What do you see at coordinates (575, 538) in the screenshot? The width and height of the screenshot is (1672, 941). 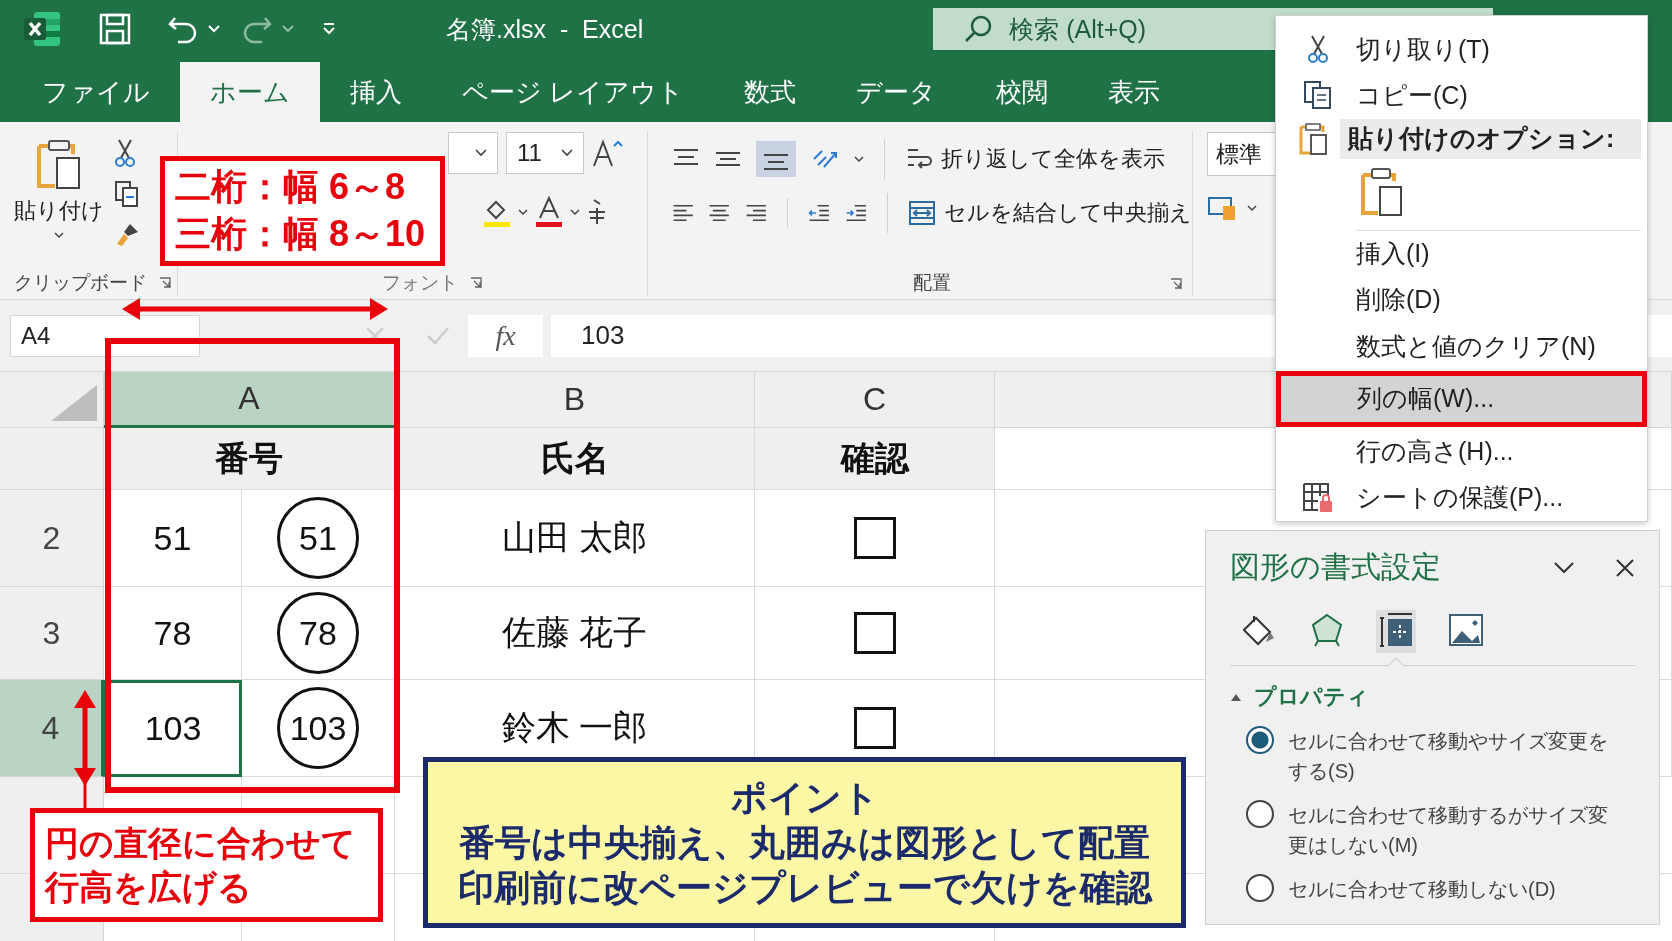 I see `table-cell: 山田 太郎` at bounding box center [575, 538].